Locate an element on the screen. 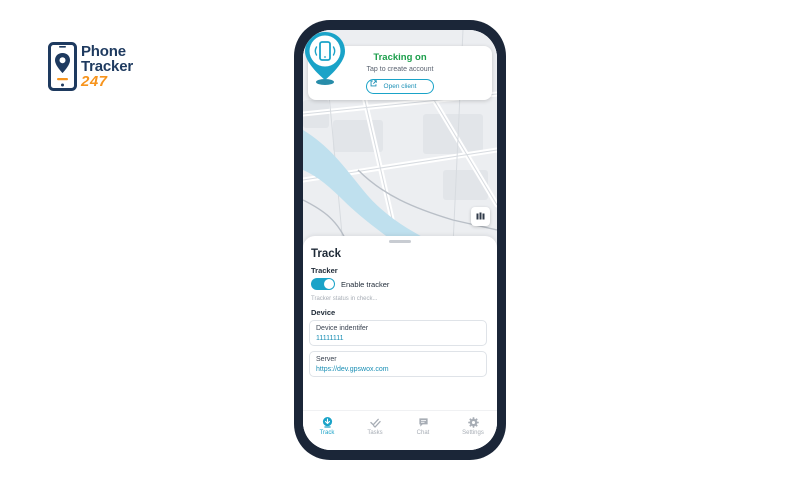  field-label: Device indentifer is located at coordinates (342, 328).